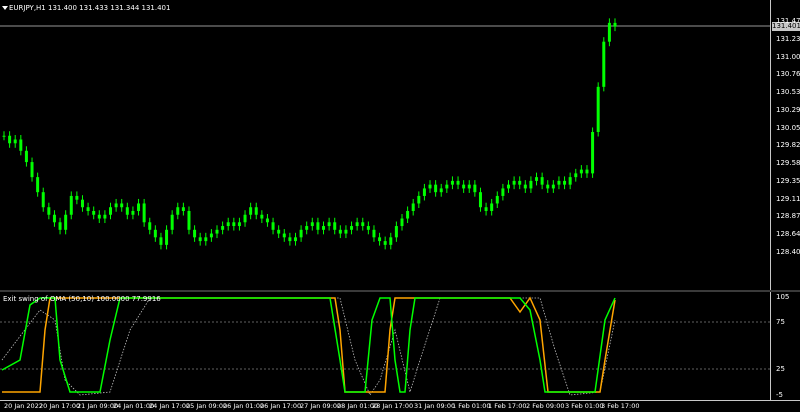 Image resolution: width=800 pixels, height=412 pixels. What do you see at coordinates (98, 406) in the screenshot?
I see `time-tick-label: 21 Jan 09:00` at bounding box center [98, 406].